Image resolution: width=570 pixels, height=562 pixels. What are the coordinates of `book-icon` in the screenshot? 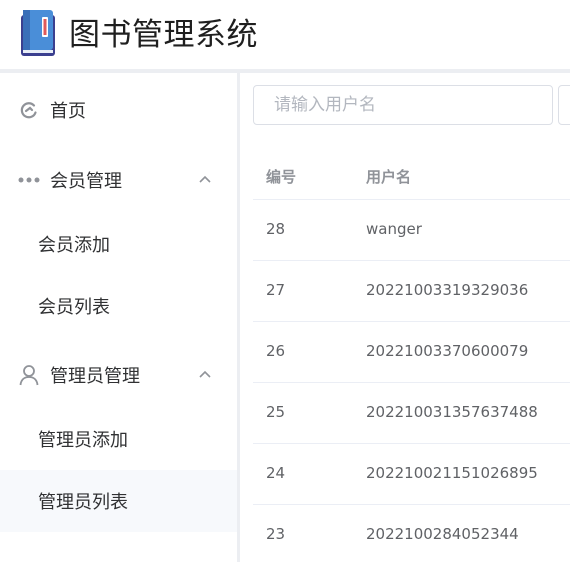 It's located at (38, 33).